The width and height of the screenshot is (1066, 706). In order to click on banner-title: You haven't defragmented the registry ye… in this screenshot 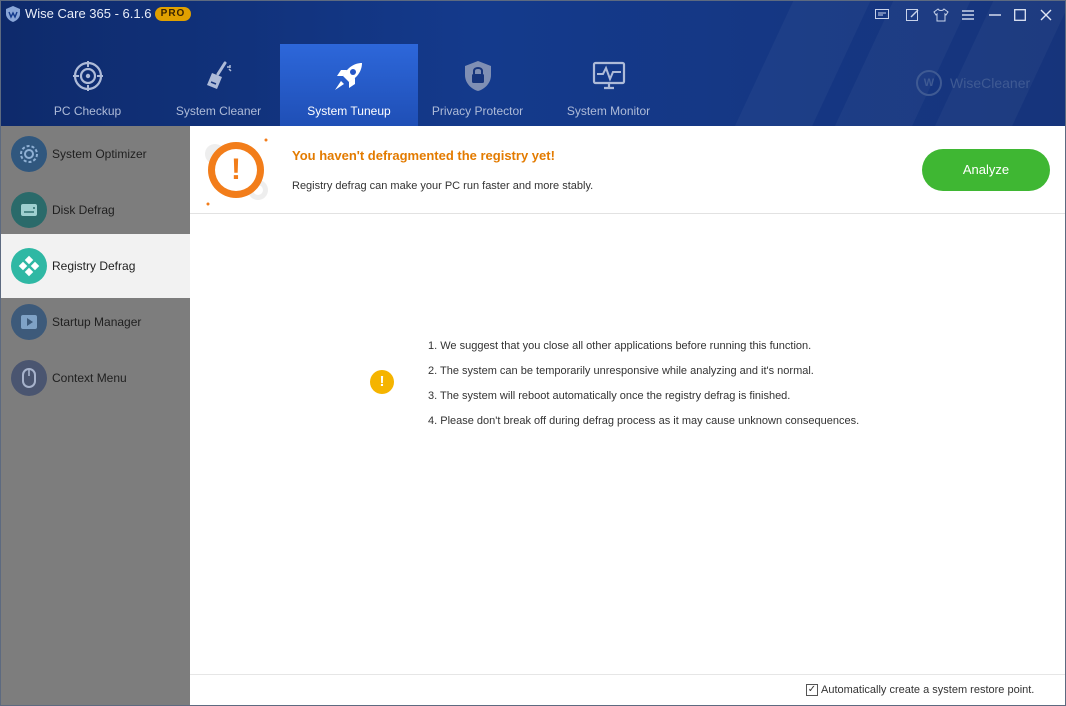, I will do `click(423, 155)`.